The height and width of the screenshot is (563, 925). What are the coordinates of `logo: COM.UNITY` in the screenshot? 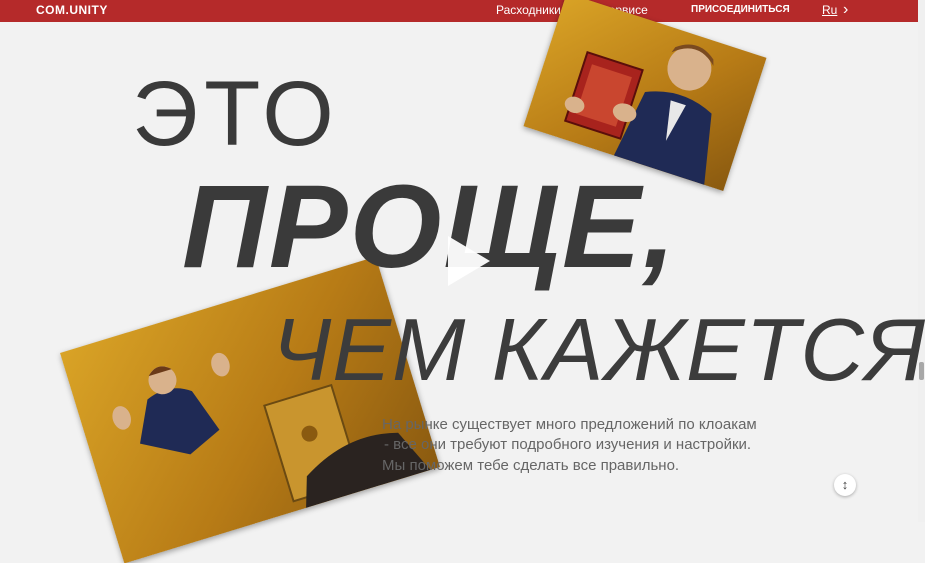 It's located at (72, 10).